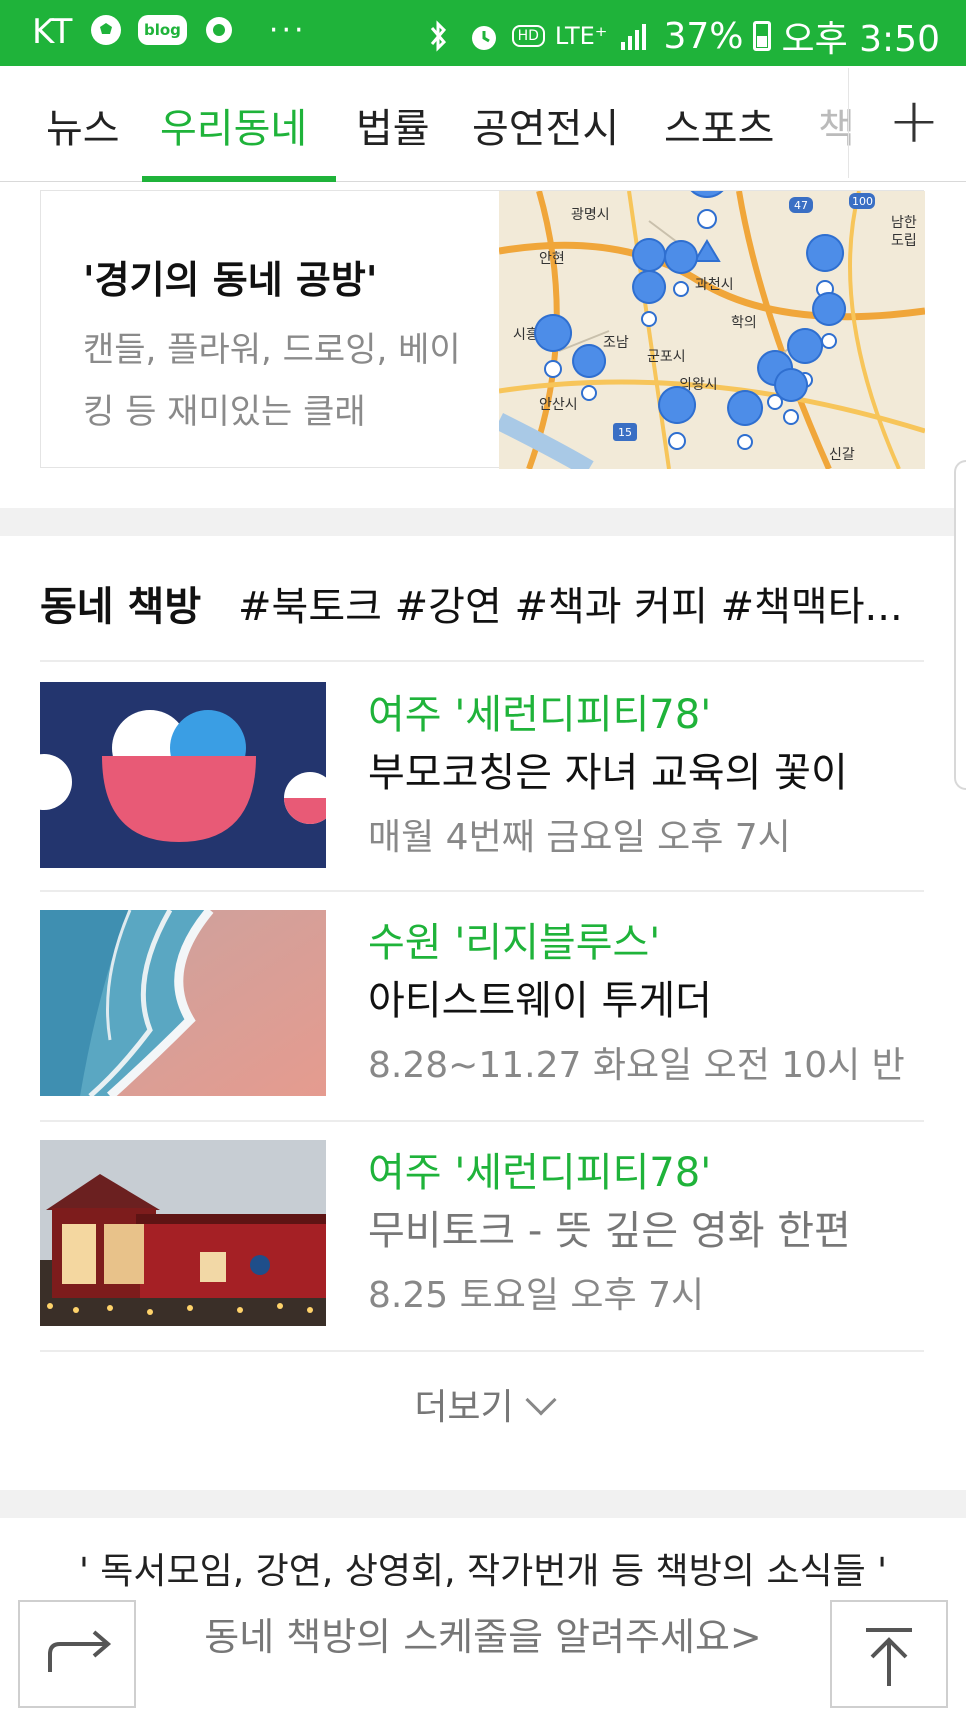 This screenshot has height=1717, width=966. What do you see at coordinates (581, 36) in the screenshot?
I see `lte-icon: LTE⁺` at bounding box center [581, 36].